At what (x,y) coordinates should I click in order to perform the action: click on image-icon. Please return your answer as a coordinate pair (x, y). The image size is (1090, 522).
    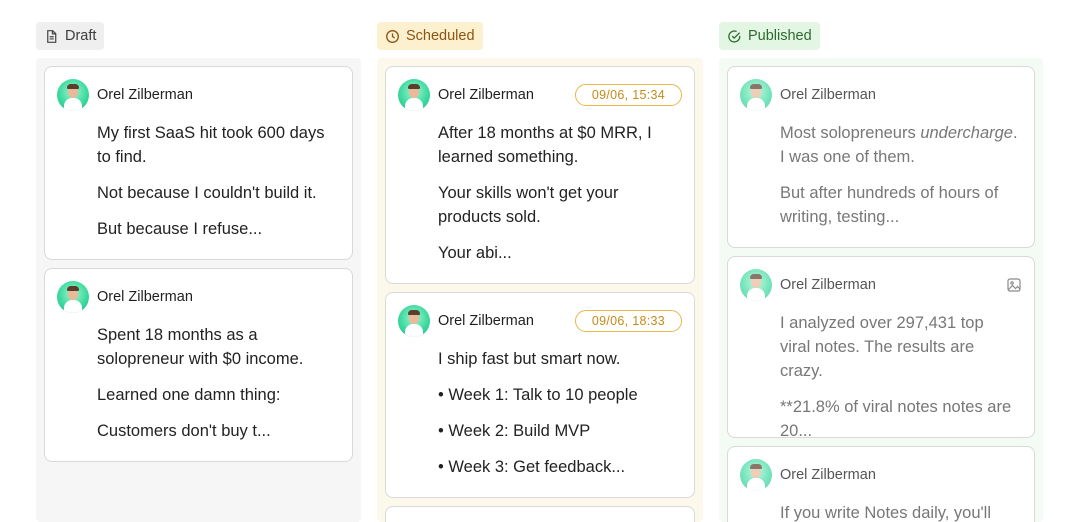
    Looking at the image, I should click on (1014, 285).